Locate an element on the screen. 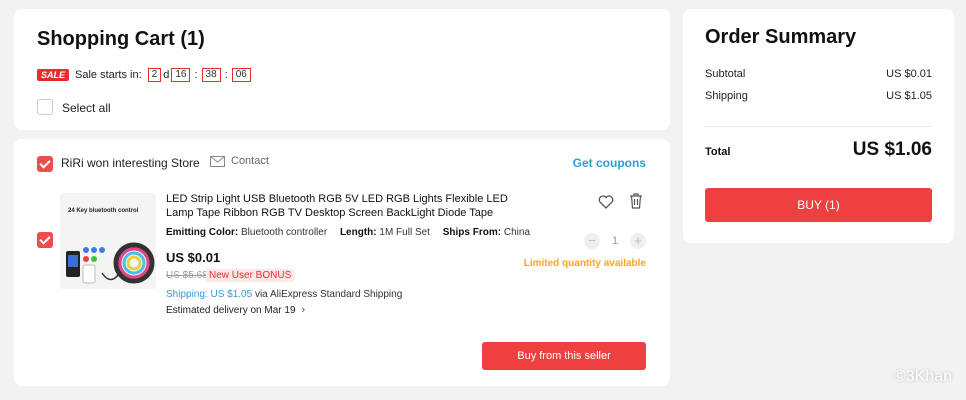  contact-link: Contact is located at coordinates (239, 161).